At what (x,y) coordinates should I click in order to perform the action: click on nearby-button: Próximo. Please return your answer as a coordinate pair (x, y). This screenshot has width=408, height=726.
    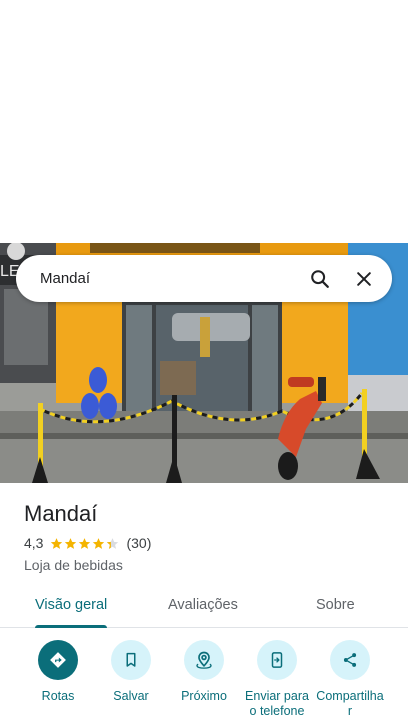
    Looking at the image, I should click on (204, 672).